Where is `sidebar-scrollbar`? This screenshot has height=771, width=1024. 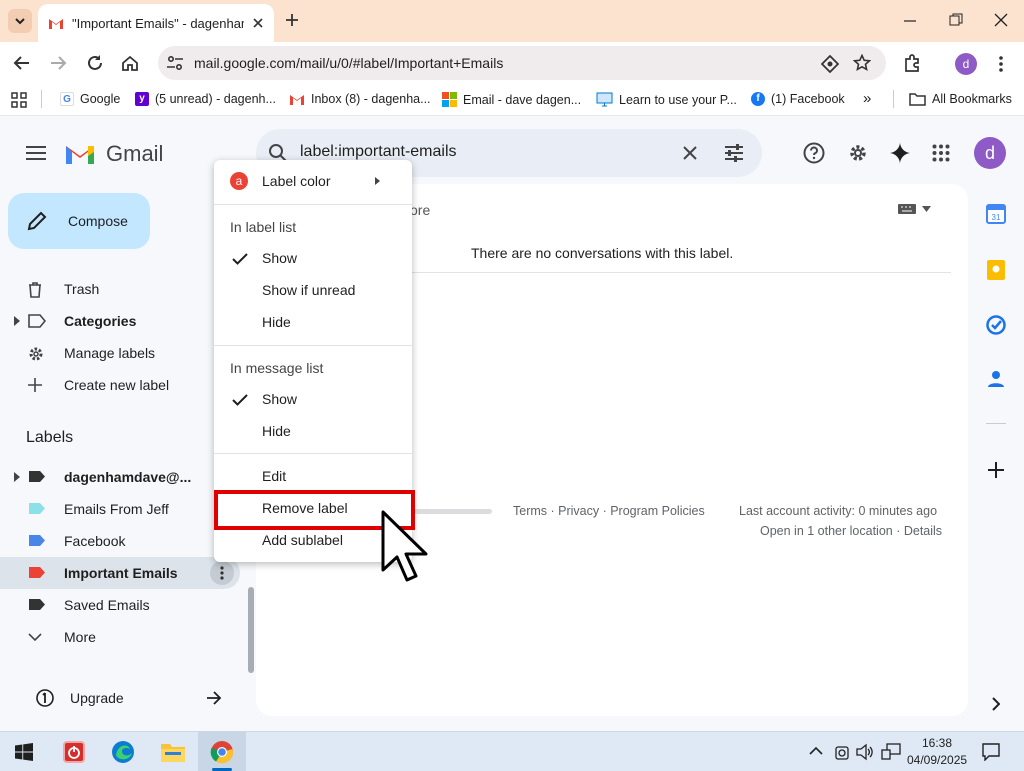
sidebar-scrollbar is located at coordinates (251, 630).